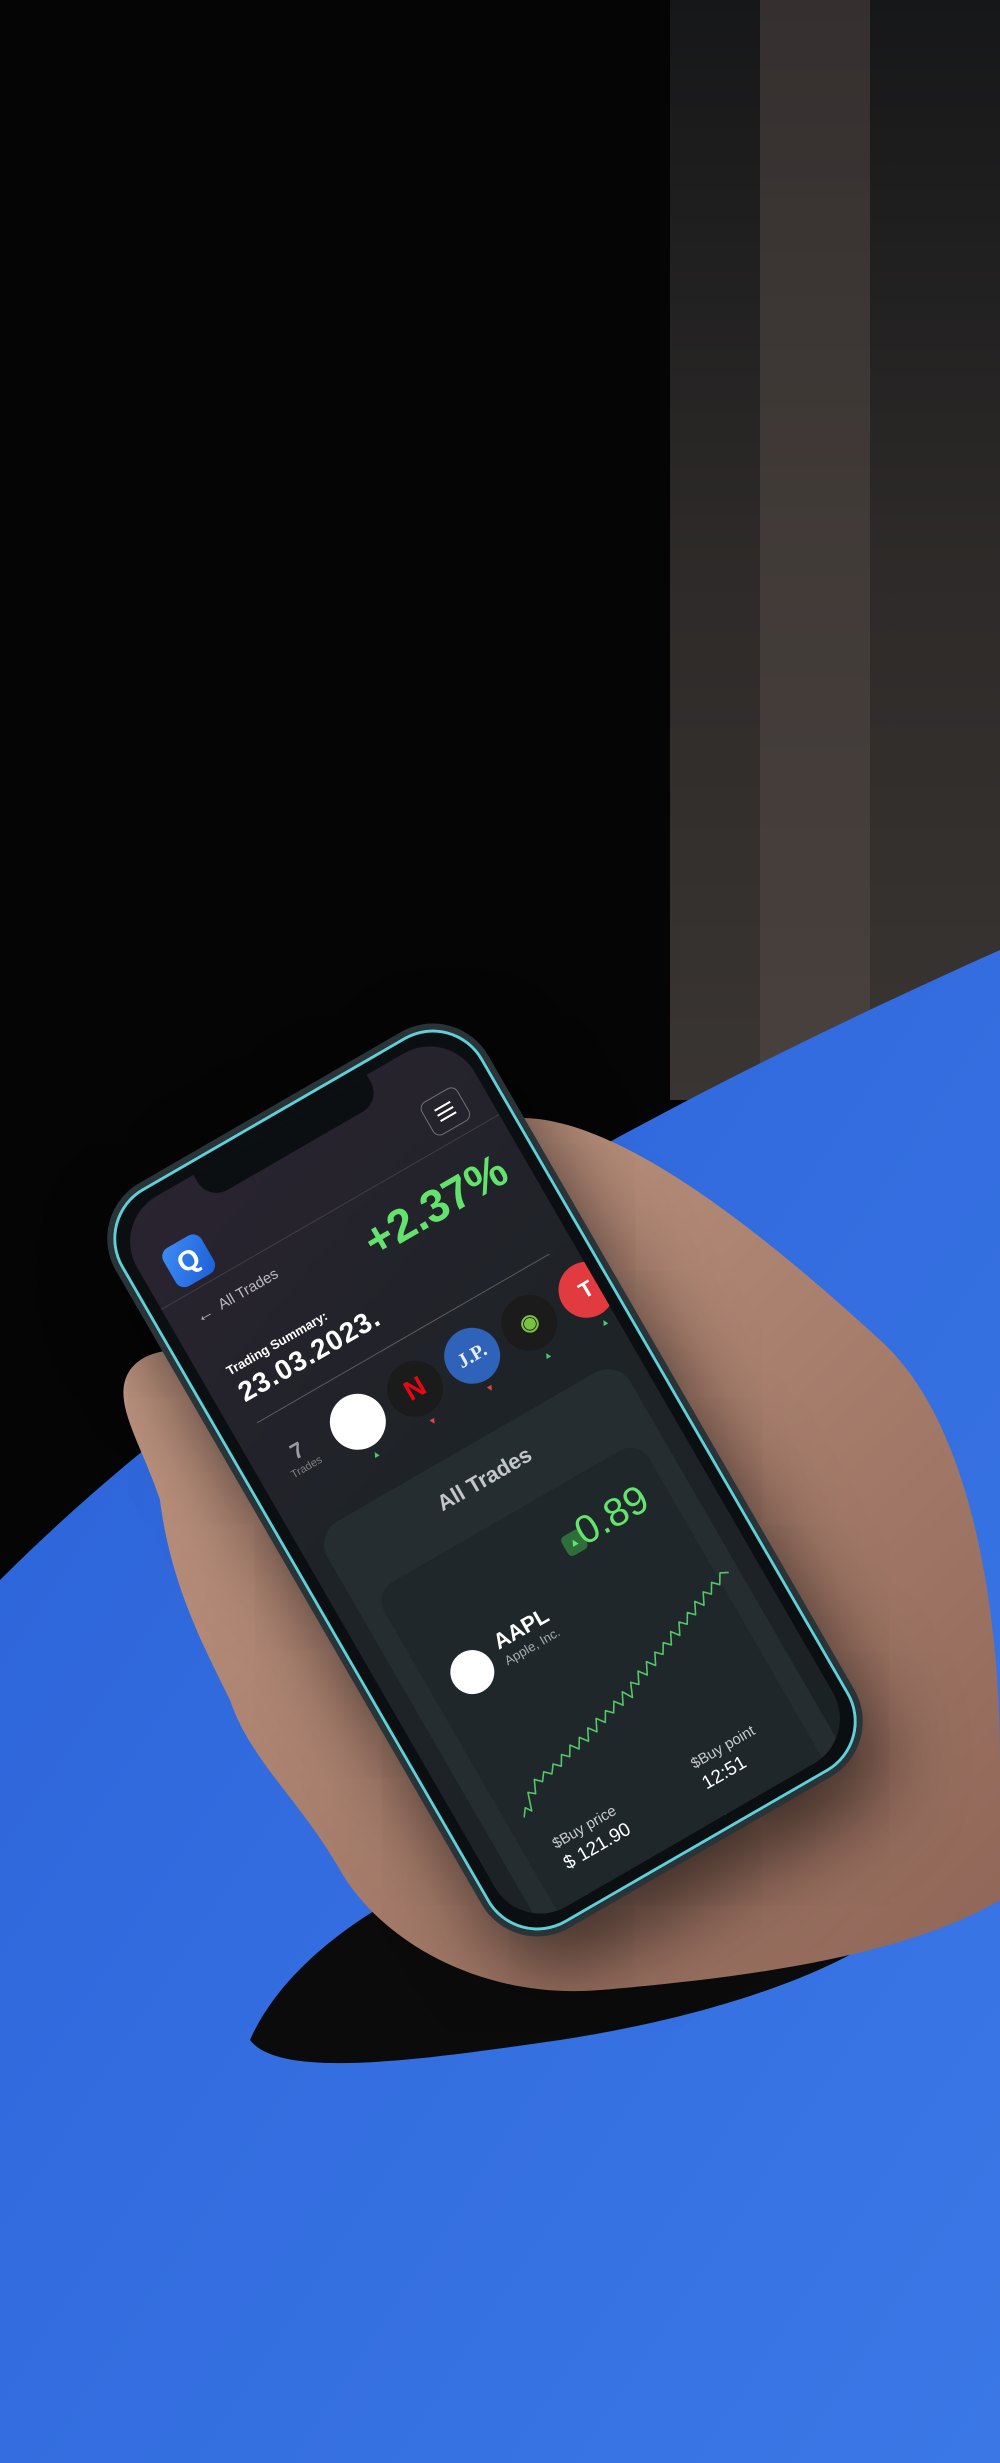 This screenshot has width=1000, height=2463. I want to click on menu-button, so click(445, 1111).